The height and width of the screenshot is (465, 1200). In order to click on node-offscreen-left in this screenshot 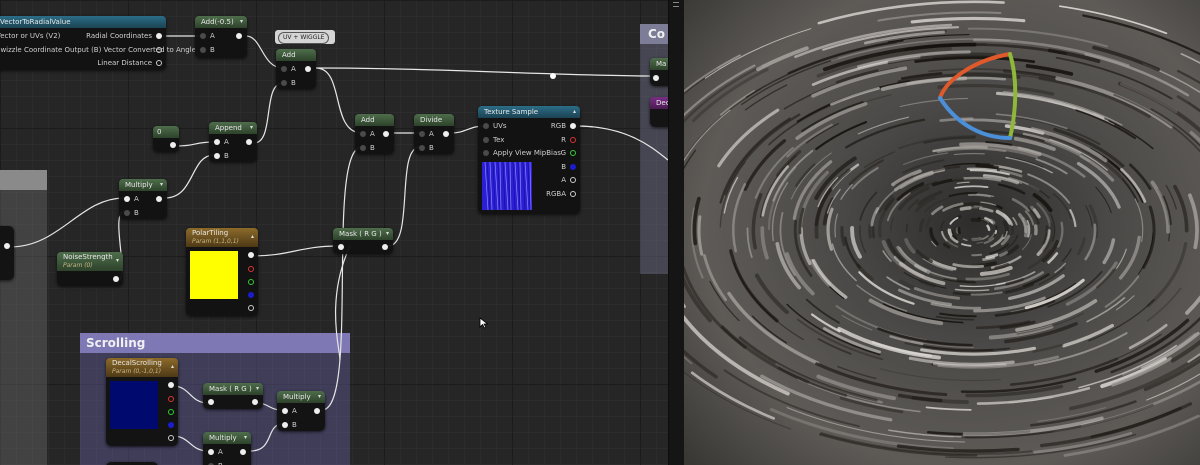, I will do `click(7, 253)`.